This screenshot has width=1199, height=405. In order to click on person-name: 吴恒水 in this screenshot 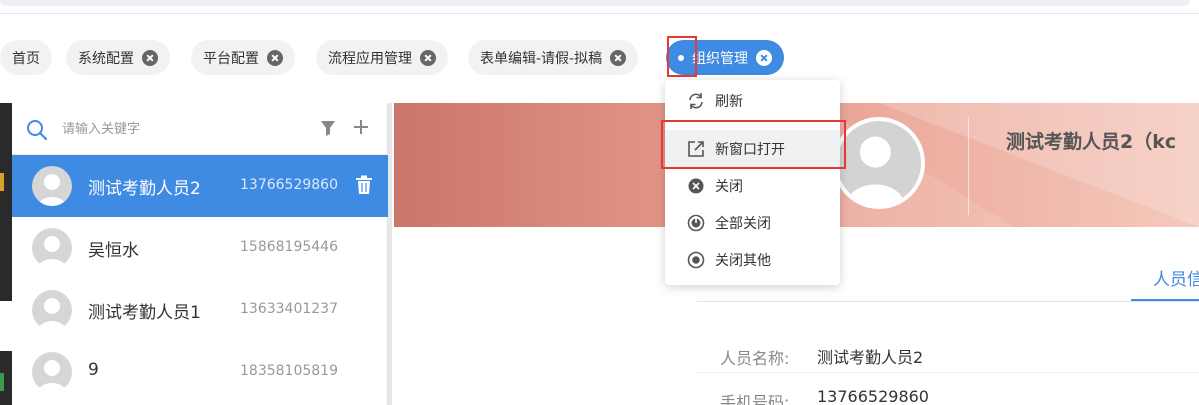, I will do `click(113, 251)`.